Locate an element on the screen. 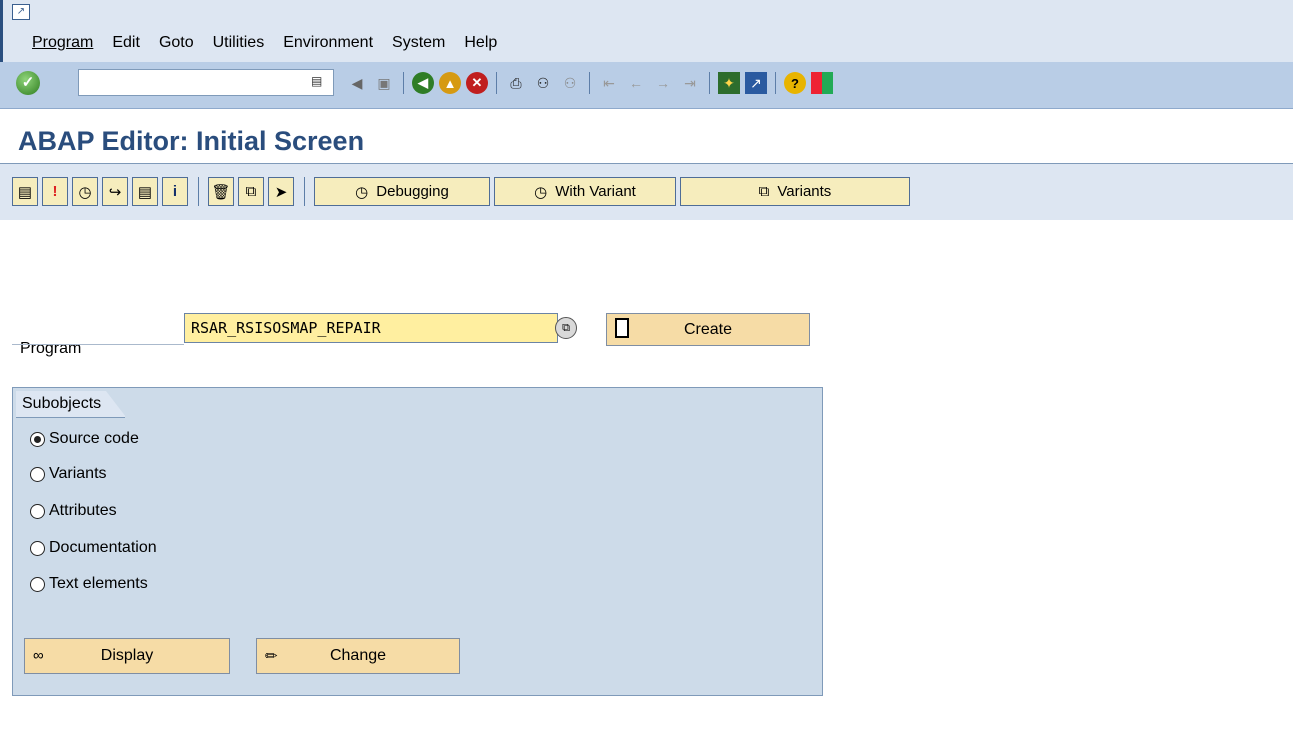  subobjects-title: Subobjects is located at coordinates (71, 404).